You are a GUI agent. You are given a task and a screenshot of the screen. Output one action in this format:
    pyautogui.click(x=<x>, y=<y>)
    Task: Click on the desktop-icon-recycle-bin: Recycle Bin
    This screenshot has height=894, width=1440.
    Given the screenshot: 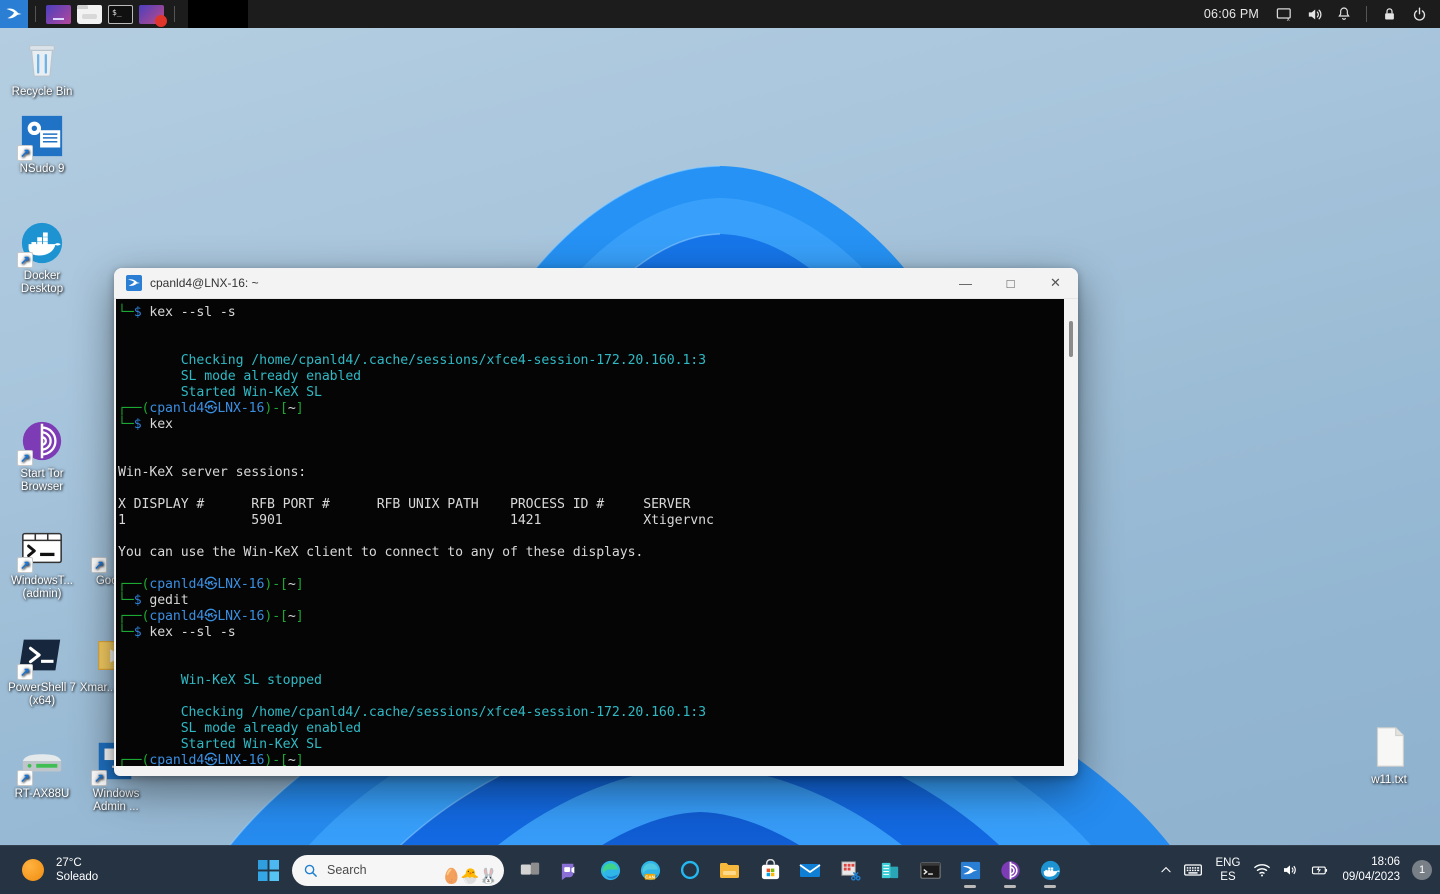 What is the action you would take?
    pyautogui.click(x=42, y=67)
    